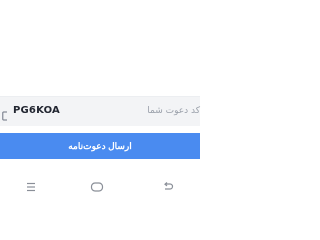 The width and height of the screenshot is (320, 240). What do you see at coordinates (100, 146) in the screenshot?
I see `send-invitation-button: ارسال دعوت‌نامه` at bounding box center [100, 146].